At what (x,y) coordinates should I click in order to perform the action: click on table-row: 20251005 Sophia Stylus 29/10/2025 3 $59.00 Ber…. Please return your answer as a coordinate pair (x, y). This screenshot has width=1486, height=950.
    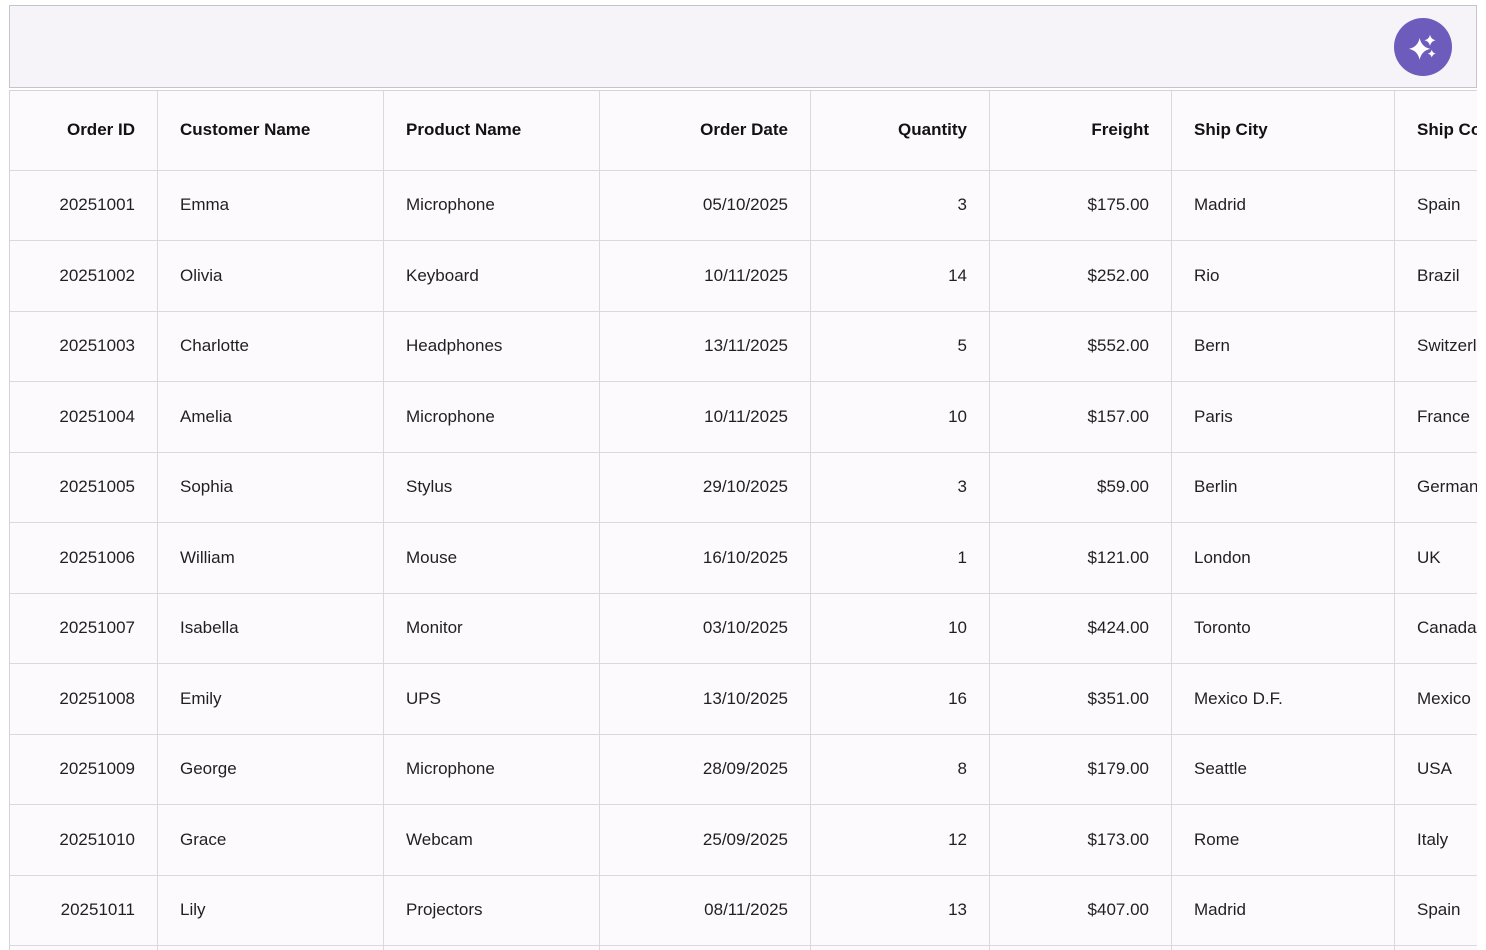
    Looking at the image, I should click on (743, 487).